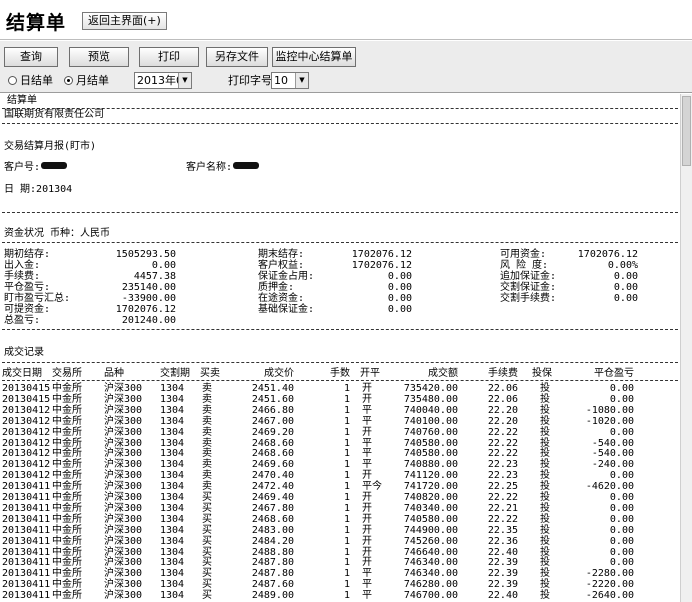 This screenshot has height=602, width=692. Describe the element at coordinates (346, 595) in the screenshot. I see `cell-lots: 1` at that location.